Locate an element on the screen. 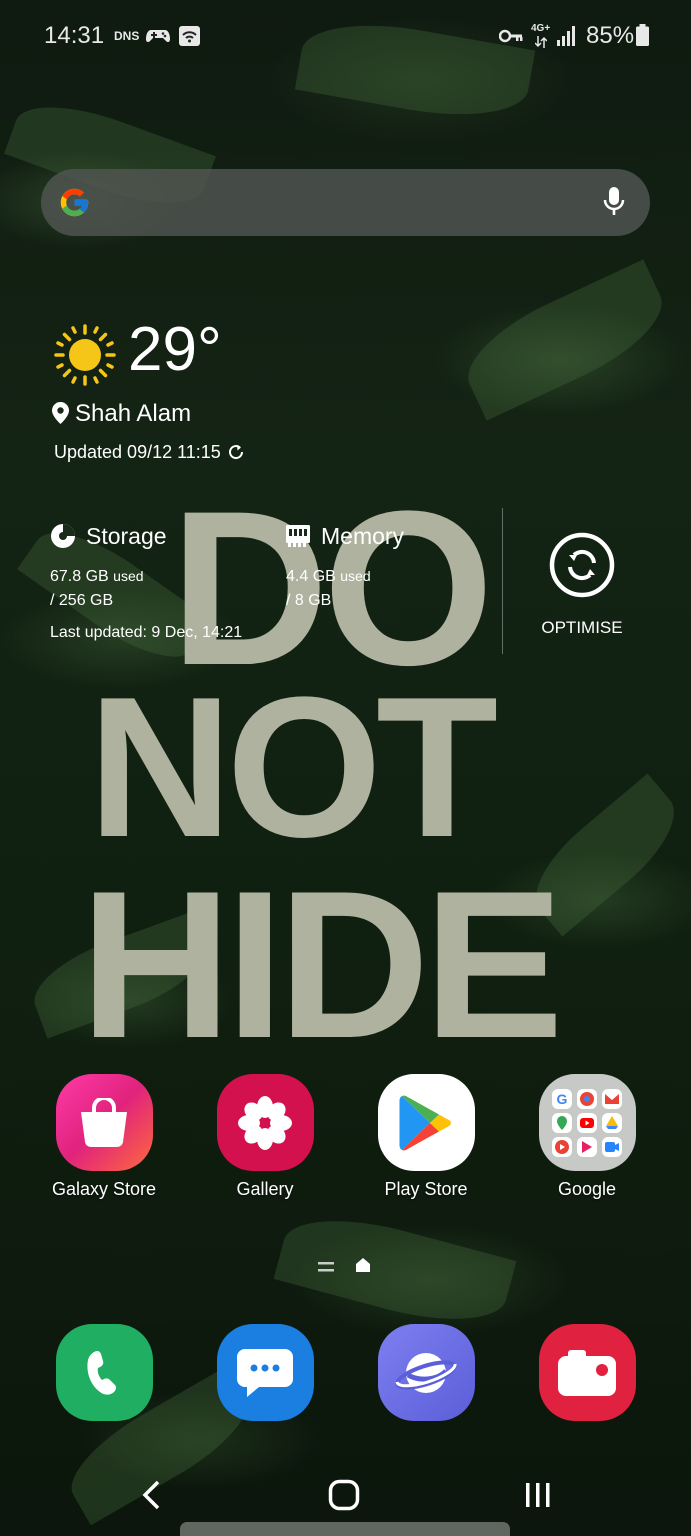 The image size is (691, 1536). internet-app-icon is located at coordinates (426, 1372).